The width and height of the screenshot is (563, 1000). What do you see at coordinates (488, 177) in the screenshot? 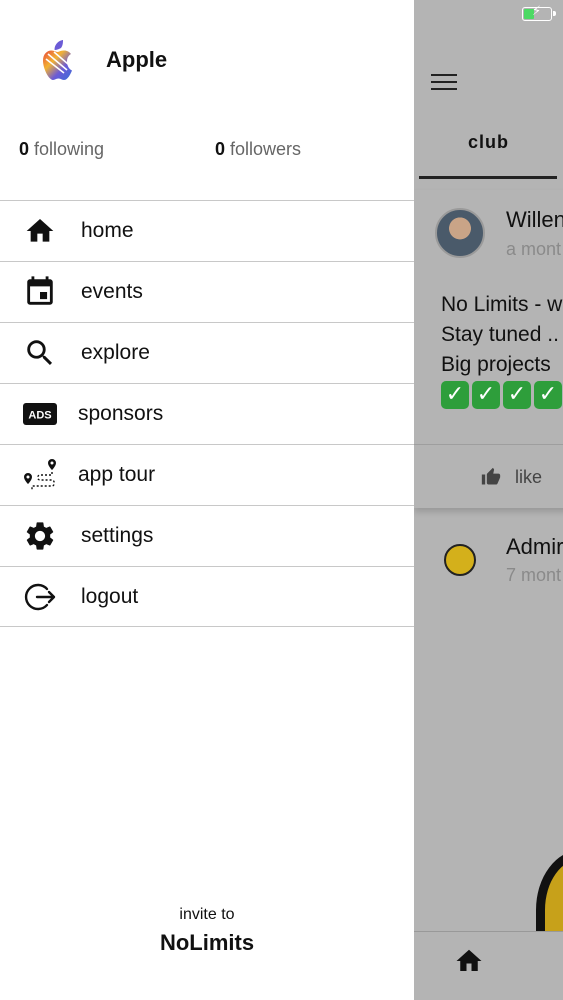
I see `active-tab-indicator` at bounding box center [488, 177].